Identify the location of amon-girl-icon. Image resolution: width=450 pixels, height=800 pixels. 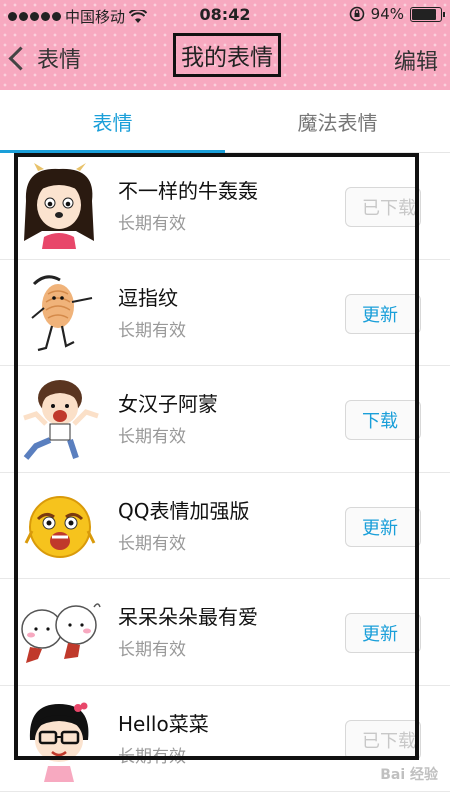
(61, 420).